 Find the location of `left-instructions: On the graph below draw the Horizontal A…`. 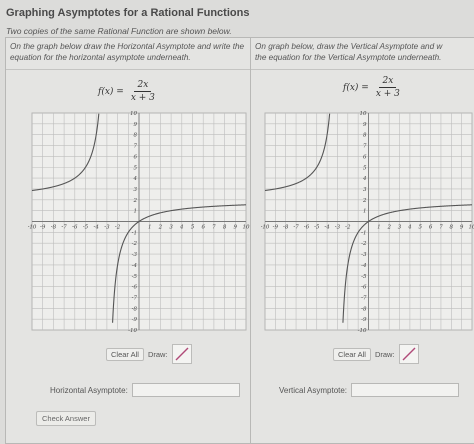

left-instructions: On the graph below draw the Horizontal A… is located at coordinates (127, 52).